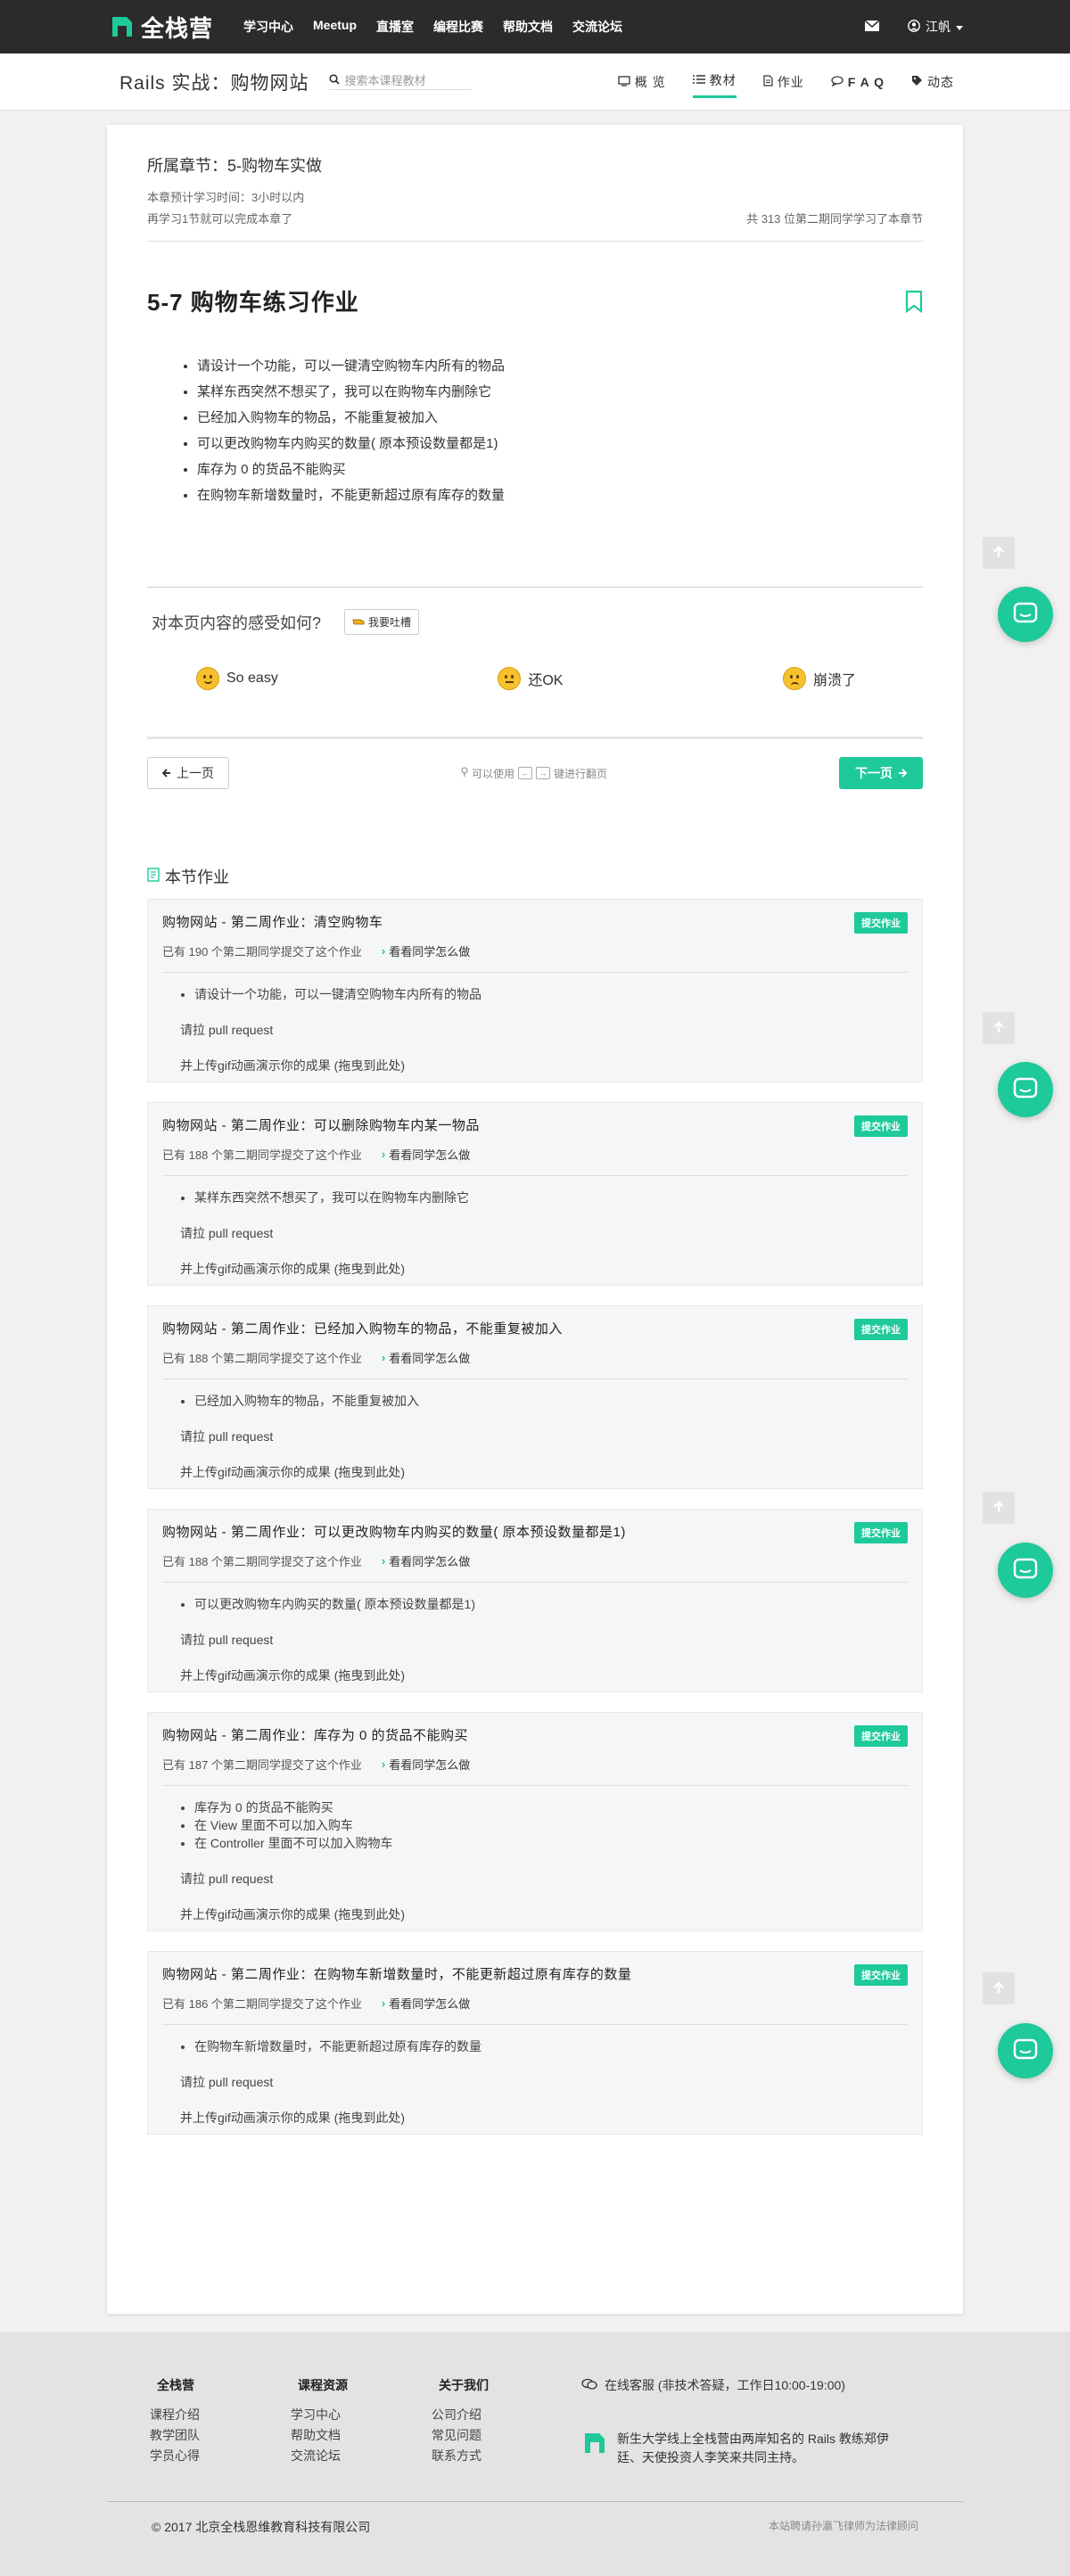 This screenshot has width=1070, height=2576. What do you see at coordinates (262, 1358) in the screenshot?
I see `homework-count: 已有 188 个第二期同学提交了这个作业` at bounding box center [262, 1358].